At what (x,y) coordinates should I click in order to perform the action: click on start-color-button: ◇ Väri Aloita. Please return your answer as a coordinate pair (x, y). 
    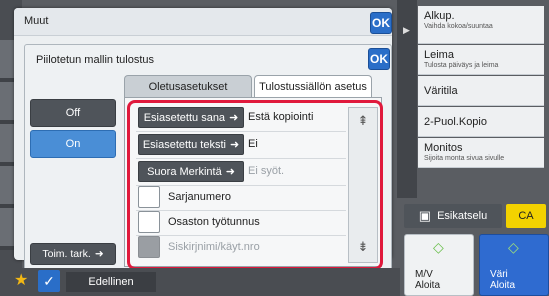
    Looking at the image, I should click on (514, 265).